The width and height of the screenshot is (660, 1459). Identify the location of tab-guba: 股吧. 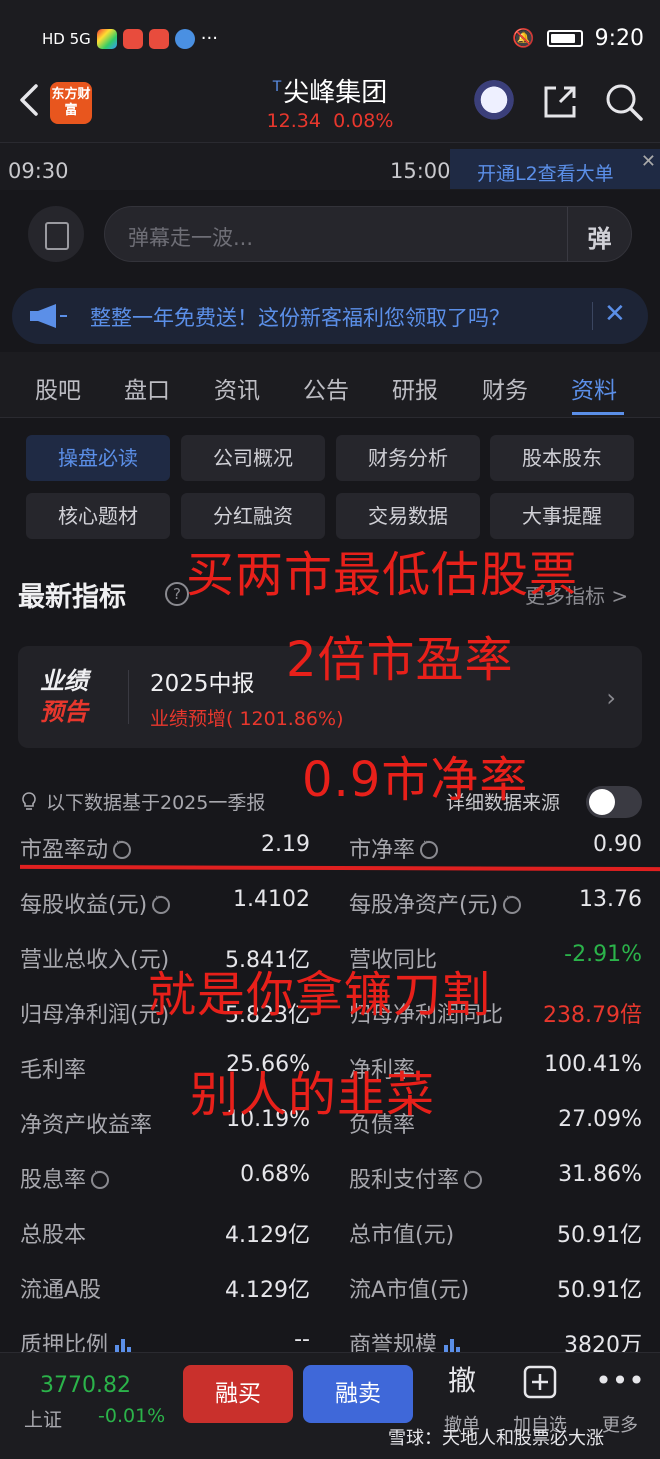
(58, 388).